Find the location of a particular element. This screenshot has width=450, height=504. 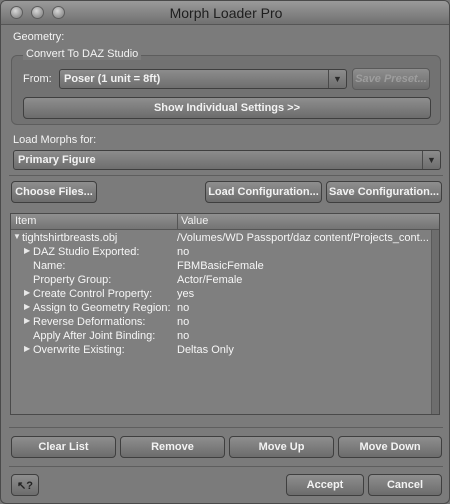

help-question-icon: ↖? is located at coordinates (25, 485).